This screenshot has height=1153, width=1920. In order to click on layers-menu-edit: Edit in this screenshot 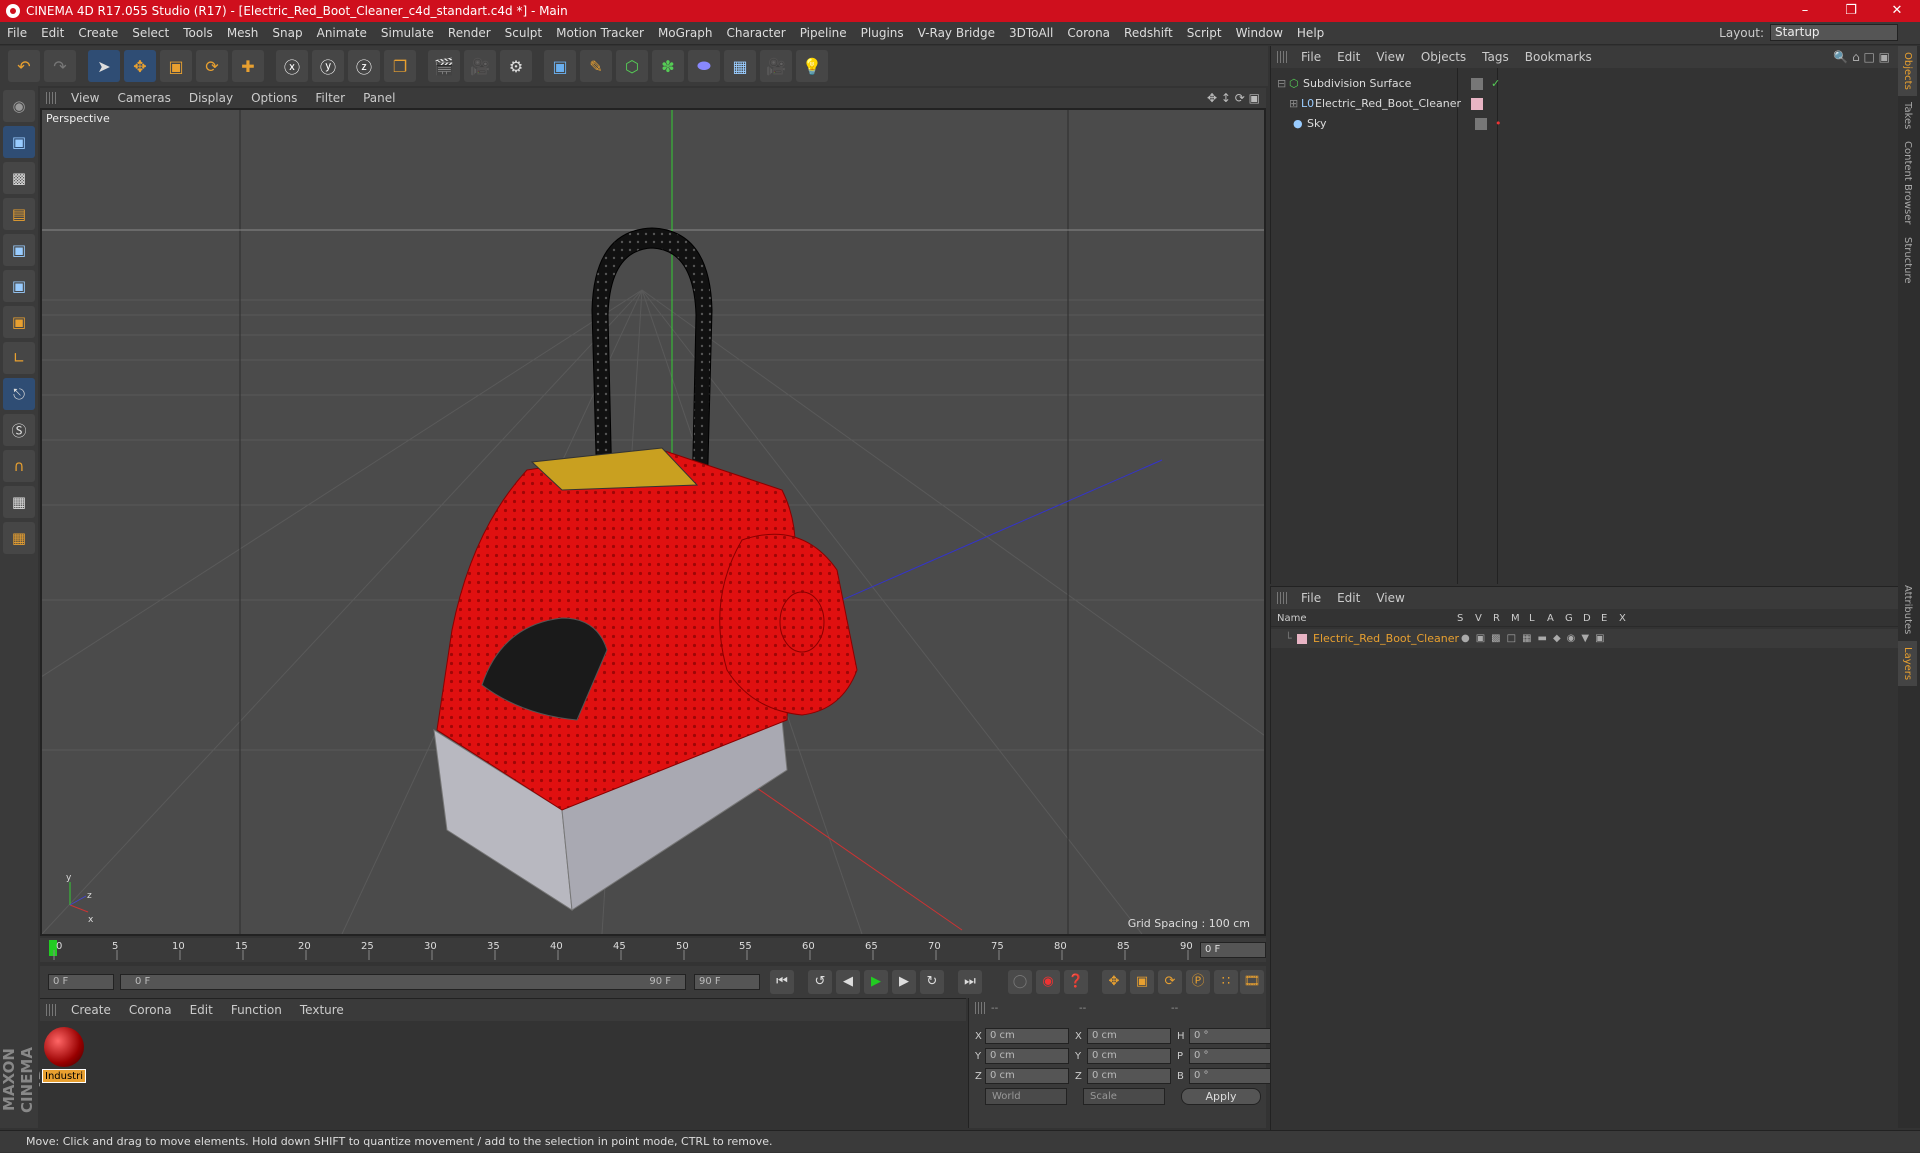, I will do `click(1348, 598)`.